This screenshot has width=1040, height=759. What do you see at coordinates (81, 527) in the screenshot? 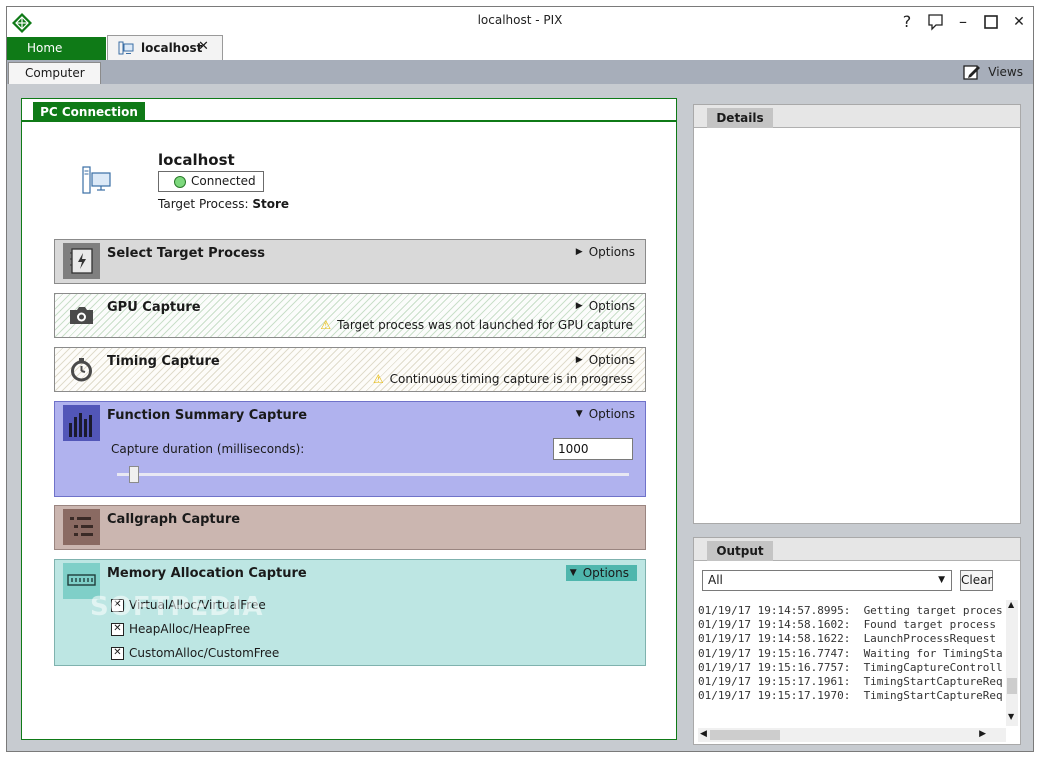
I see `callgraph-tree-icon` at bounding box center [81, 527].